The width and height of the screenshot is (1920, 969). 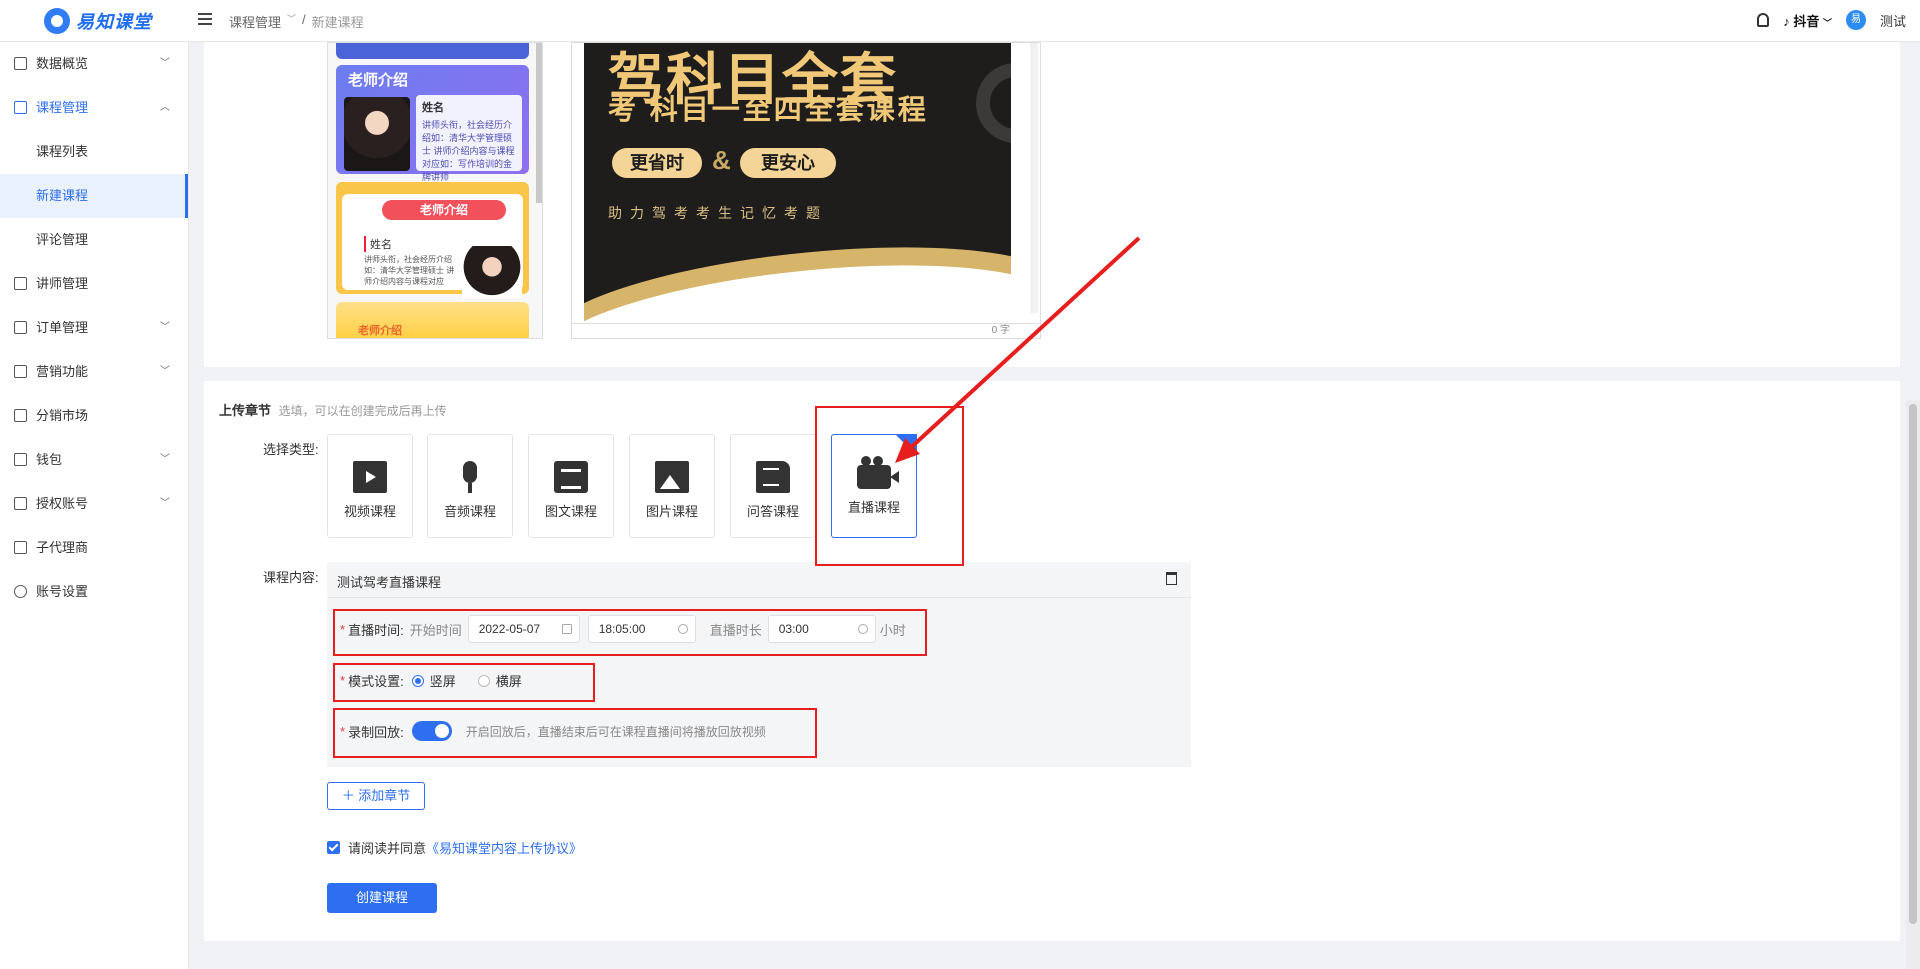 I want to click on annotation-arrow-icon, so click(x=1018, y=349).